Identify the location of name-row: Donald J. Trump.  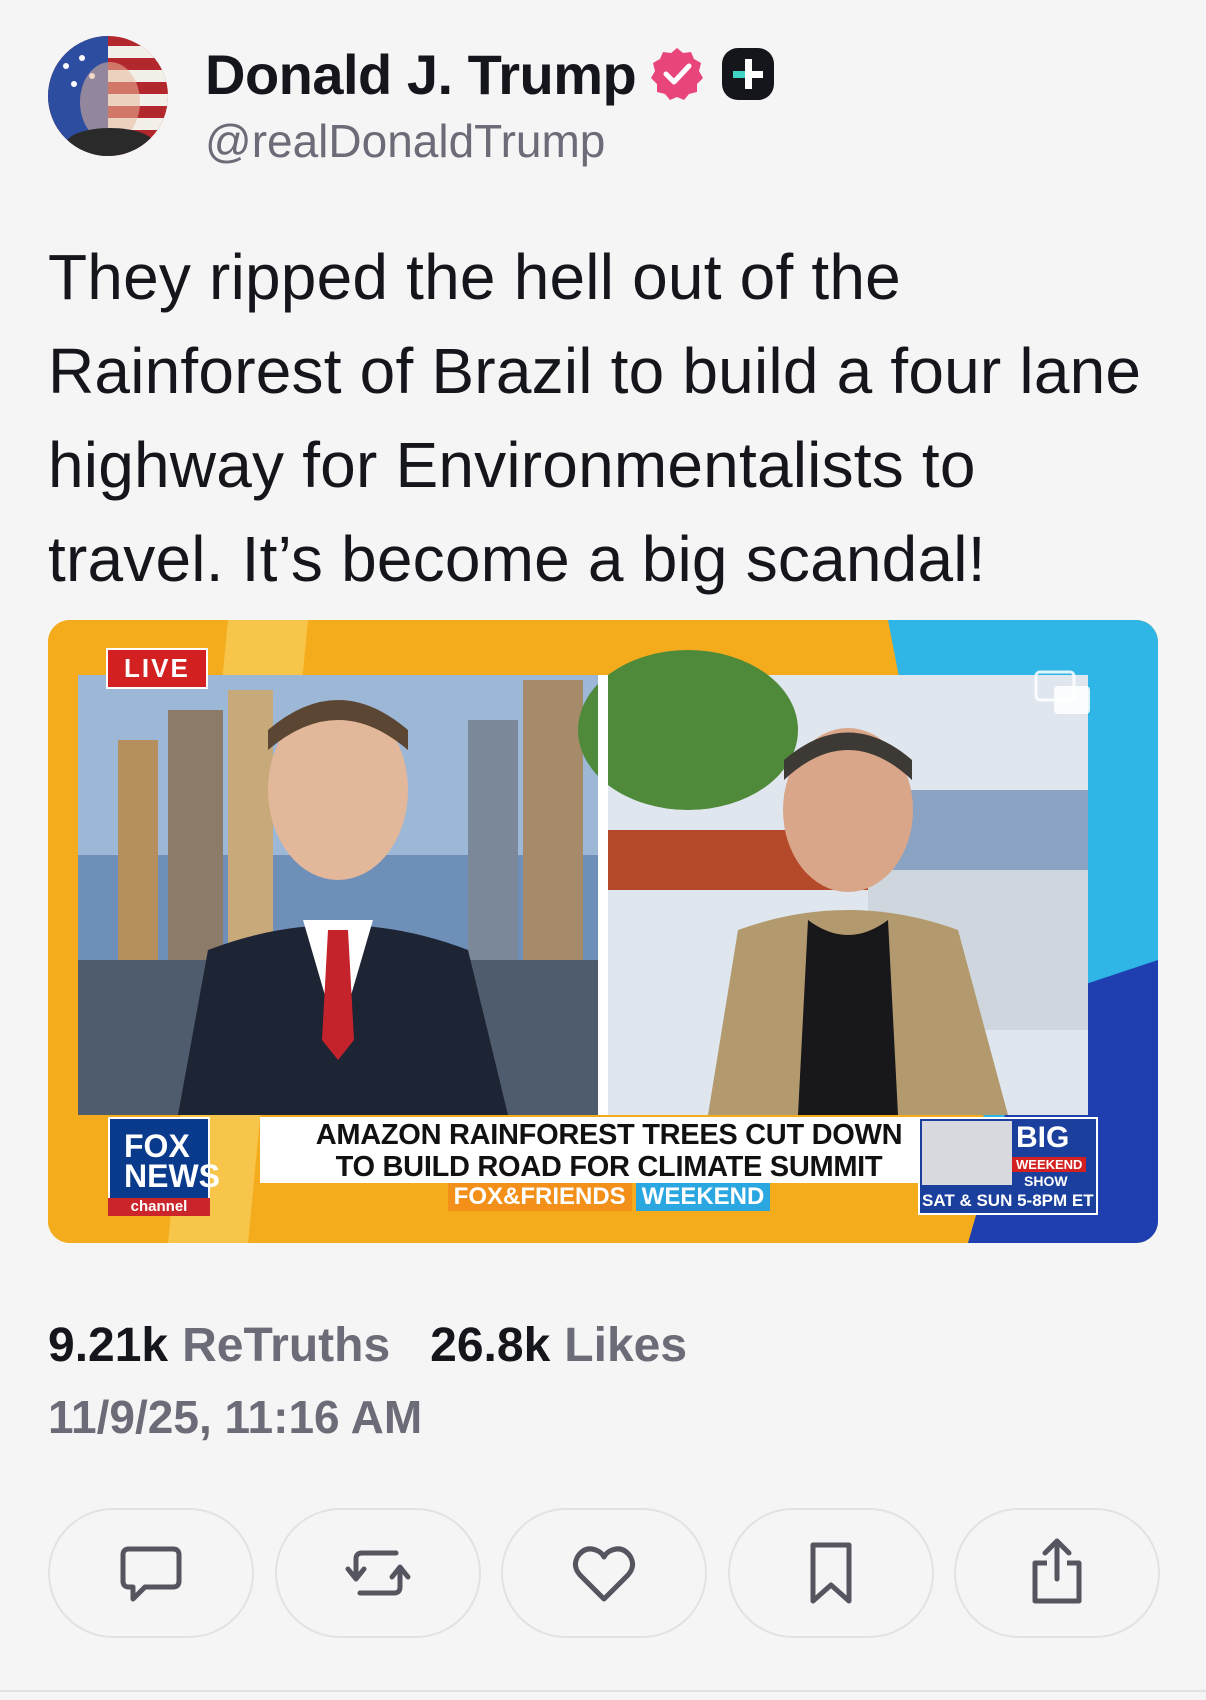
(490, 74).